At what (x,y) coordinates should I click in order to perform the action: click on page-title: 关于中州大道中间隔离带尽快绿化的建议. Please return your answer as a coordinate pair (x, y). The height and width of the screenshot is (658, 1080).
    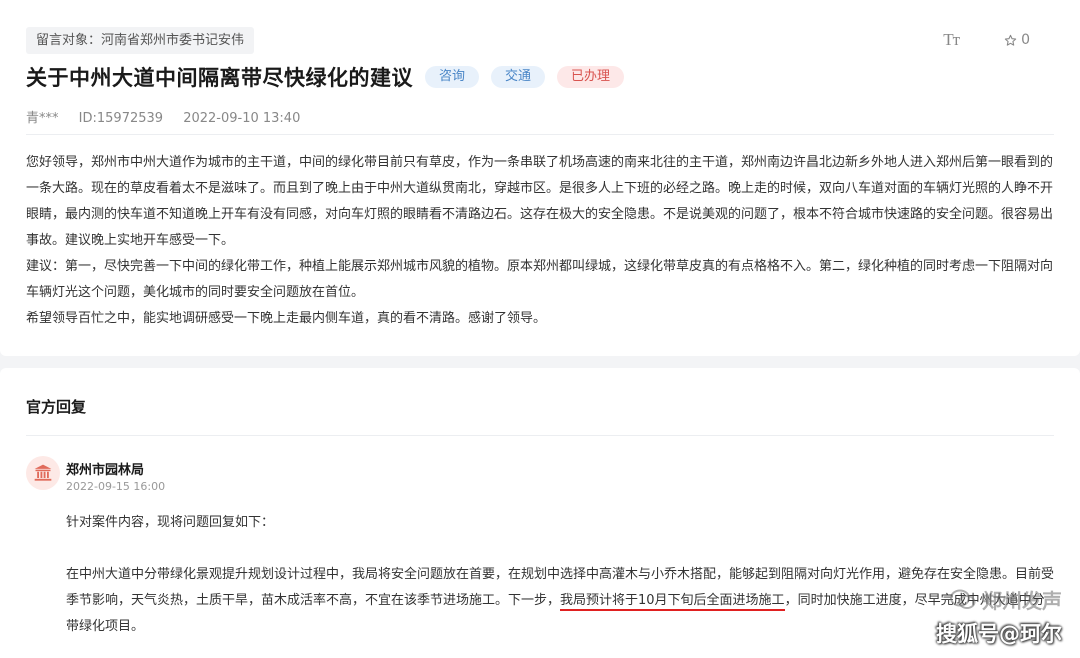
    Looking at the image, I should click on (219, 78).